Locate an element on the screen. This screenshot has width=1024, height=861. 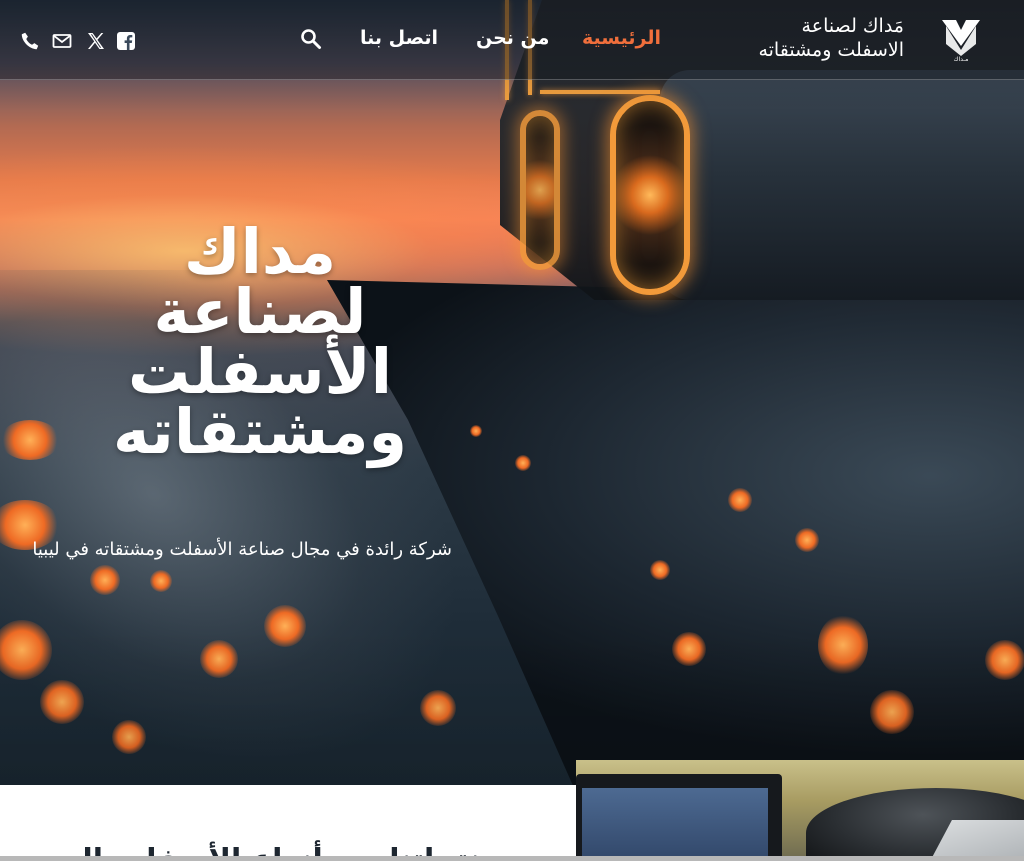
control-monitor is located at coordinates (679, 817).